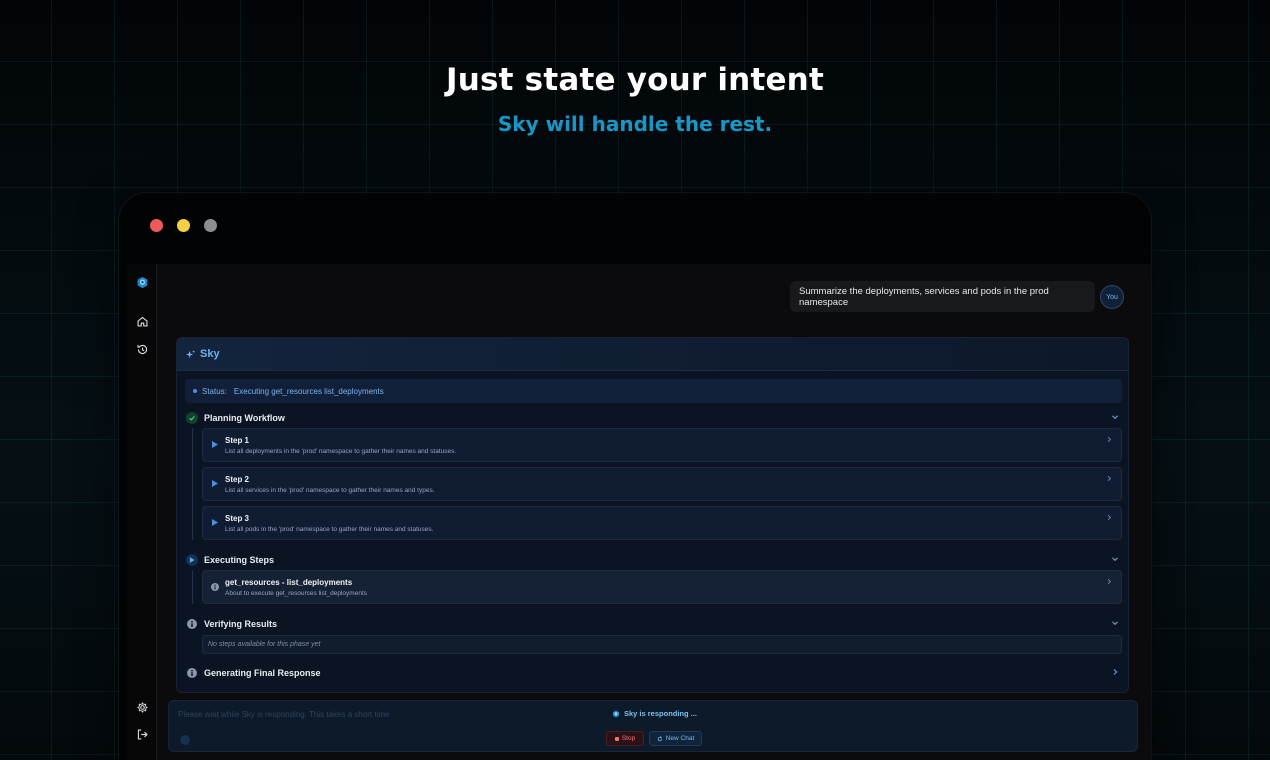 The width and height of the screenshot is (1270, 760). Describe the element at coordinates (142, 349) in the screenshot. I see `history-icon` at that location.